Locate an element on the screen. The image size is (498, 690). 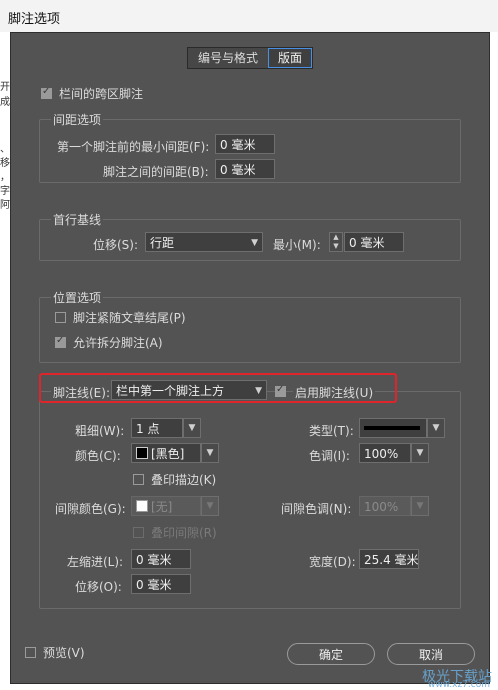
spacing-options-title: 间距选项 is located at coordinates (77, 119).